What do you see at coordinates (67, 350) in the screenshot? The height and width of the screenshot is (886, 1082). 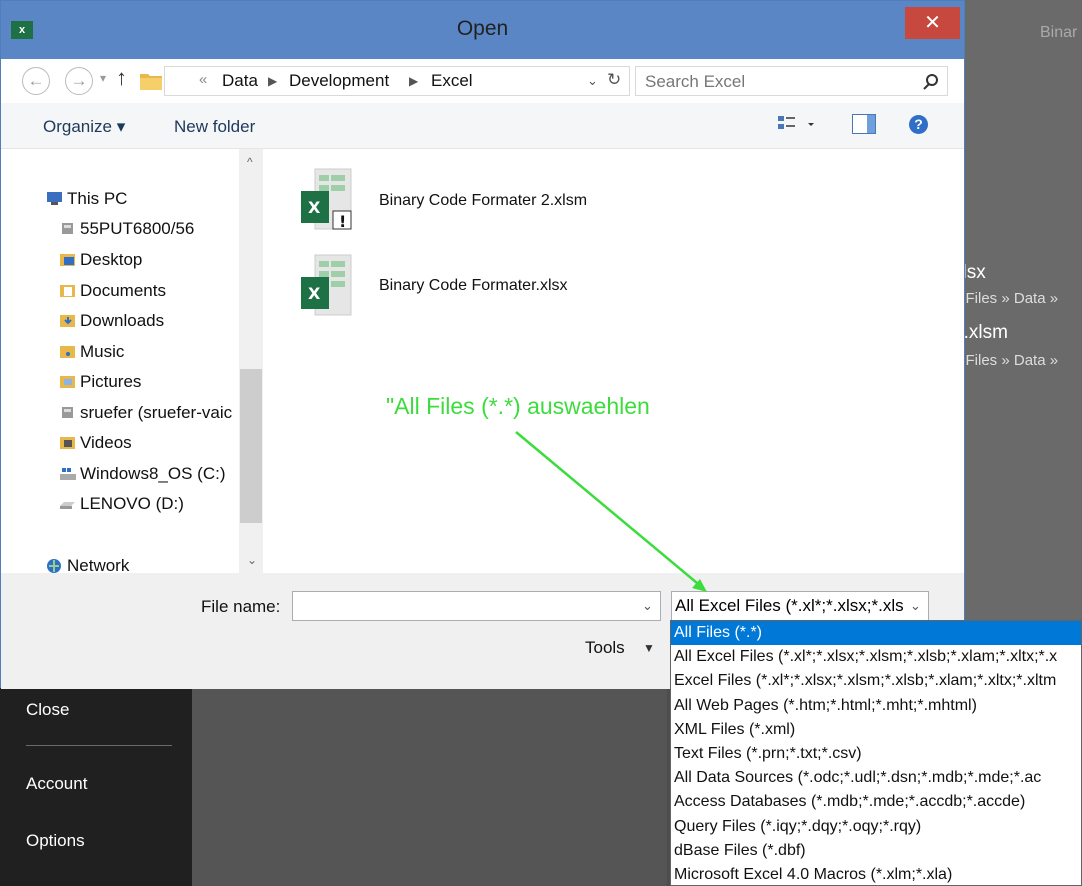 I see `music-folder-icon` at bounding box center [67, 350].